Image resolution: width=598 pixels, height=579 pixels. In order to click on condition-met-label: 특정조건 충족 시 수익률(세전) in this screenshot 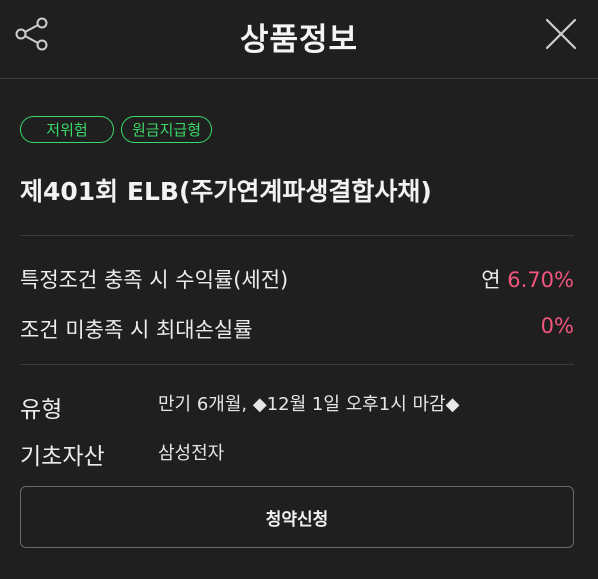, I will do `click(154, 280)`.